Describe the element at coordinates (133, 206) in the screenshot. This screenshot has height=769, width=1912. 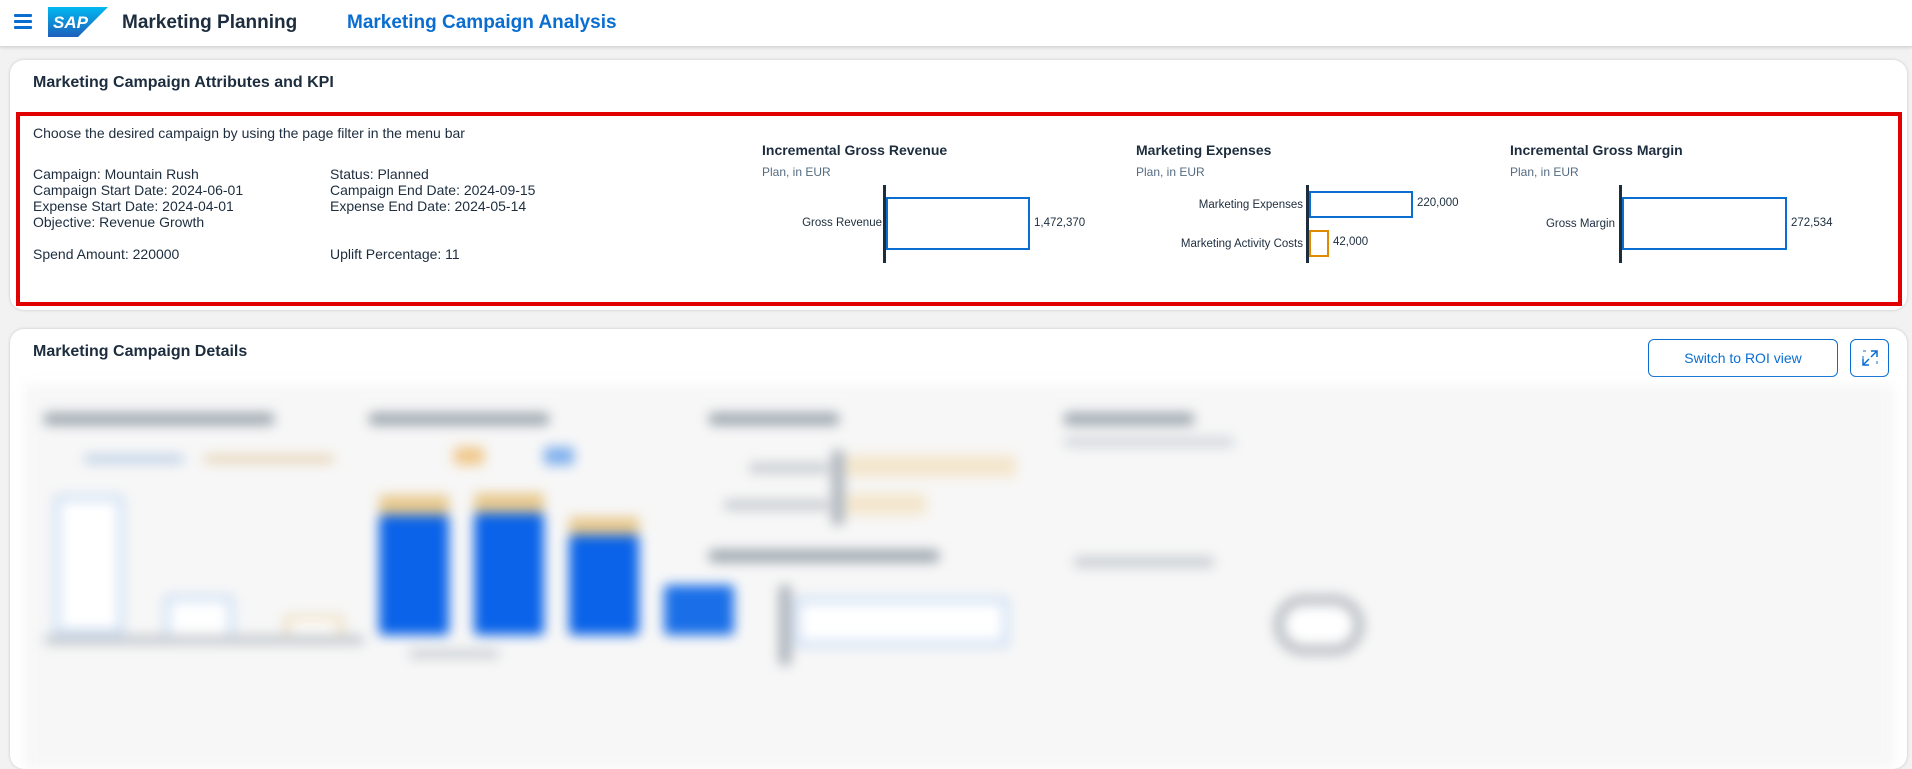
I see `expense-start-date: Expense Start Date: 2024-04-01` at that location.